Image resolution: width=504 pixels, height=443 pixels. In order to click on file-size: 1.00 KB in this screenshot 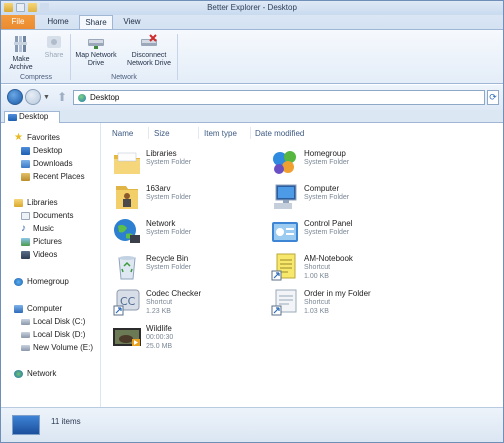, I will do `click(316, 276)`.